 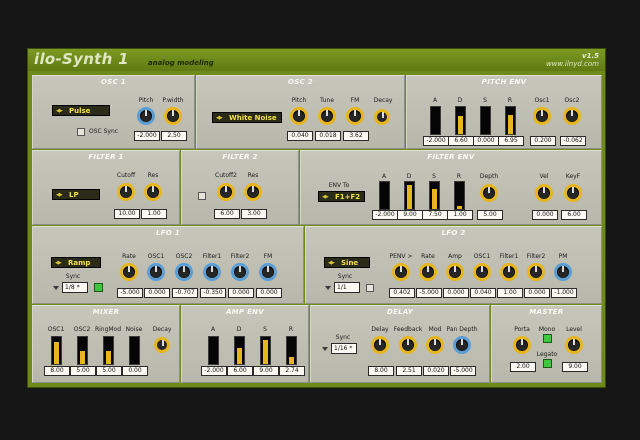 I want to click on lfo2-osc1-knob, so click(x=482, y=272).